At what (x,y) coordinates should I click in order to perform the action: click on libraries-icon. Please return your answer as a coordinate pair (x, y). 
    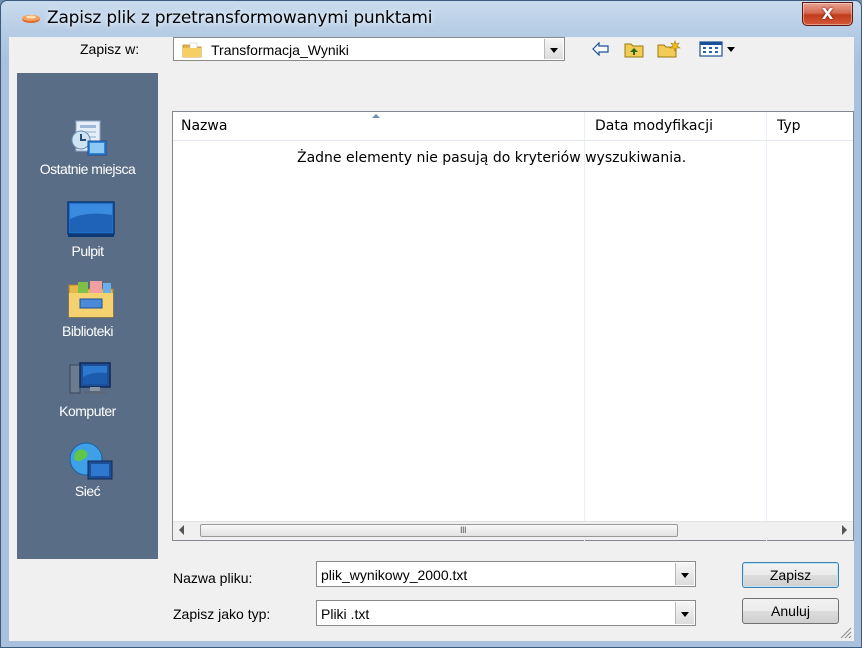
    Looking at the image, I should click on (89, 300).